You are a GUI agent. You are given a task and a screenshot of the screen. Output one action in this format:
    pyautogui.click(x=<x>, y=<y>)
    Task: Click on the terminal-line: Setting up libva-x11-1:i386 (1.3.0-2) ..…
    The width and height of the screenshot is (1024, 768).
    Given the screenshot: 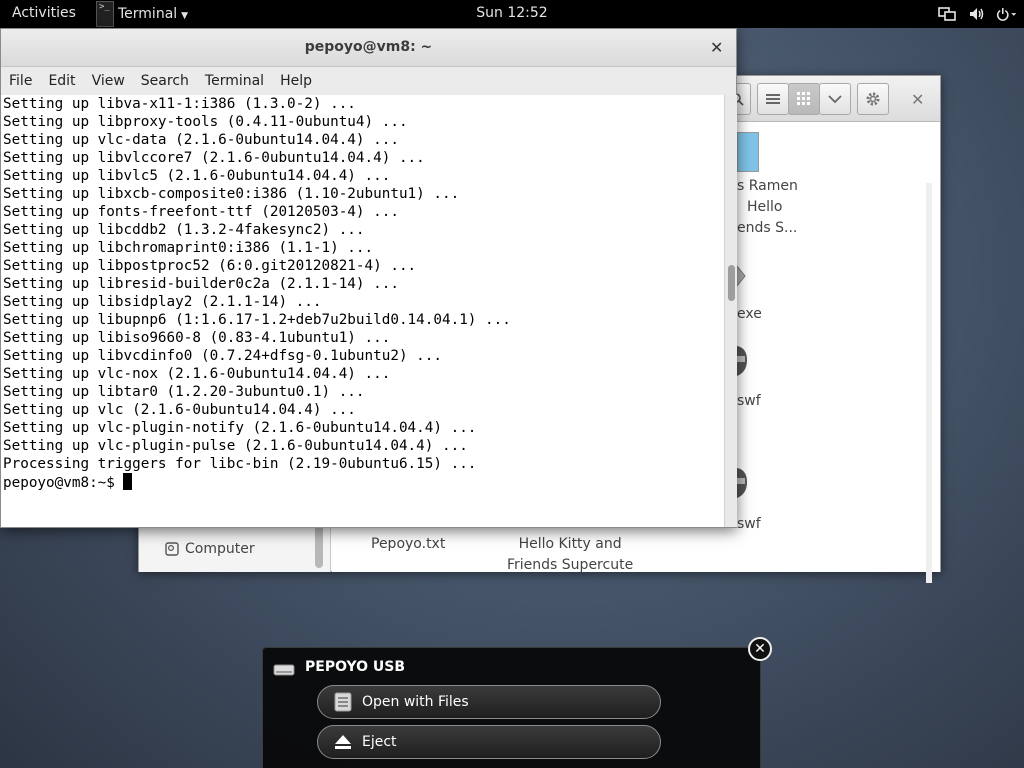 What is the action you would take?
    pyautogui.click(x=179, y=104)
    